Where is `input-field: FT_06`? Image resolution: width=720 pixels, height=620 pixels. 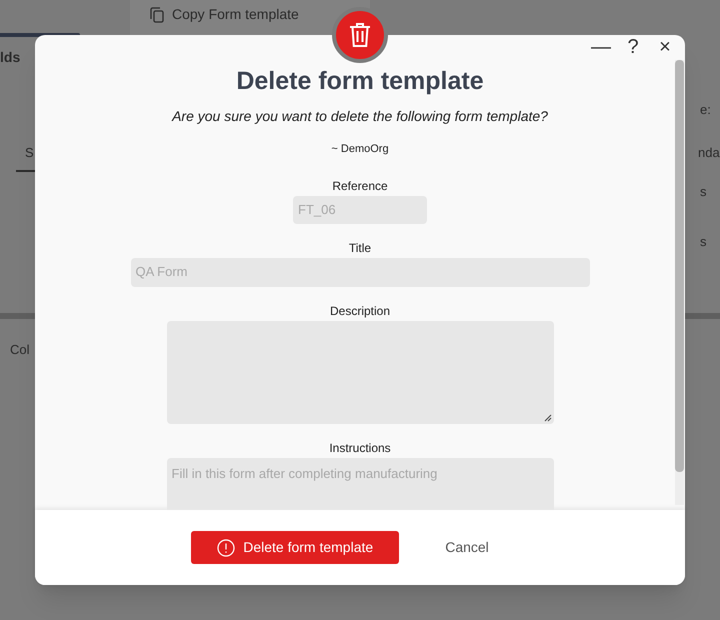
input-field: FT_06 is located at coordinates (360, 210).